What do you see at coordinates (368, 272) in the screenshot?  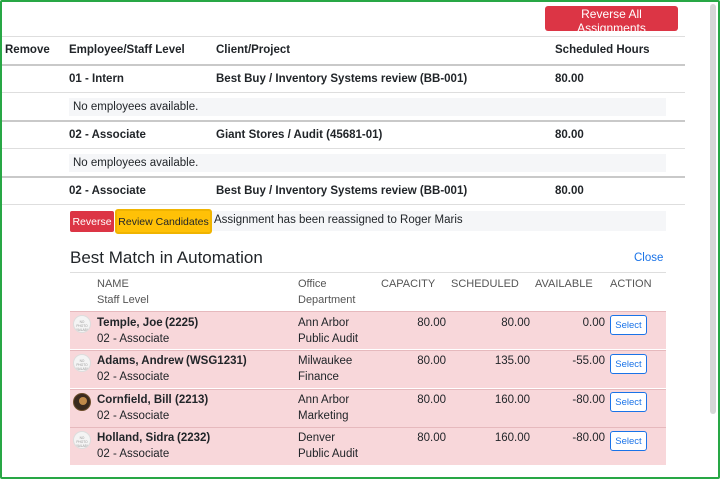 I see `match-divider` at bounding box center [368, 272].